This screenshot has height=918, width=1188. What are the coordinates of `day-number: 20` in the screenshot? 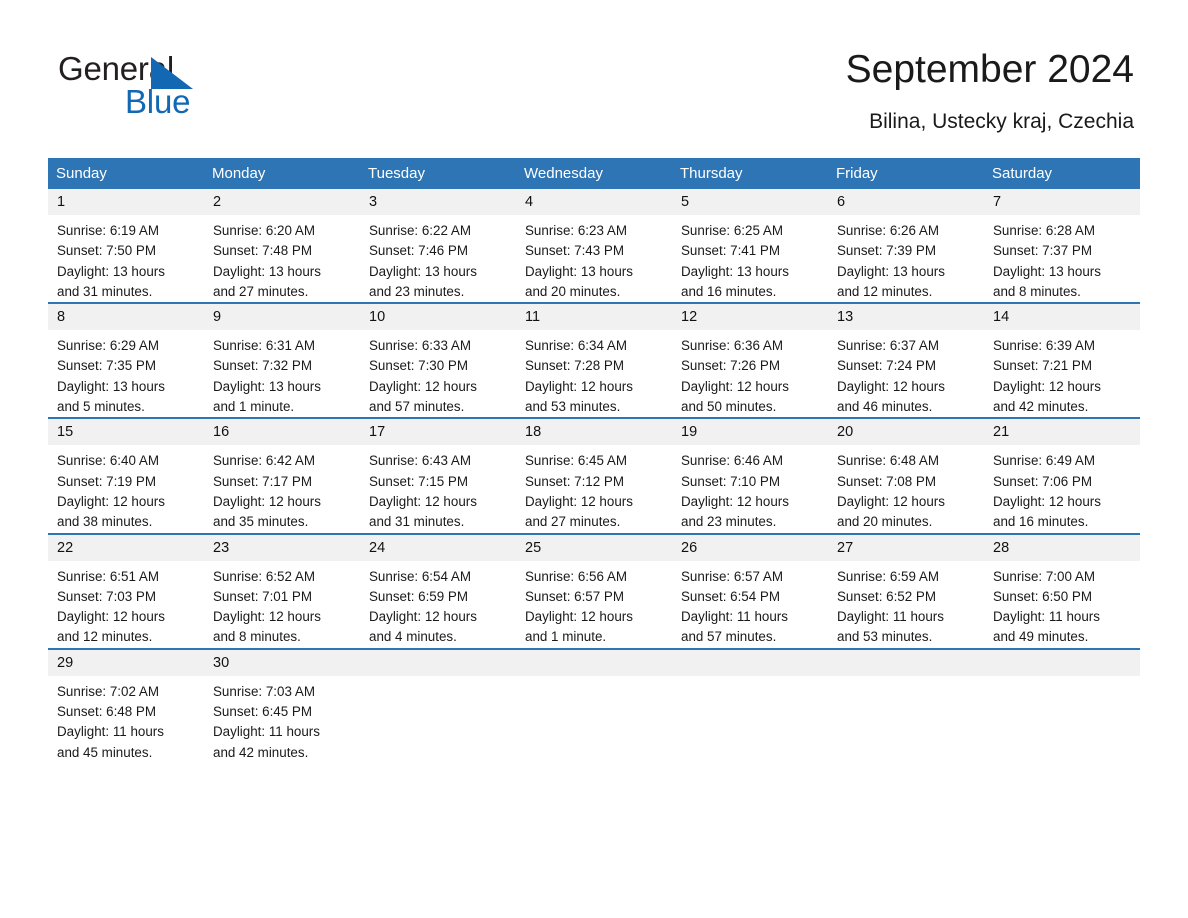 It's located at (906, 432).